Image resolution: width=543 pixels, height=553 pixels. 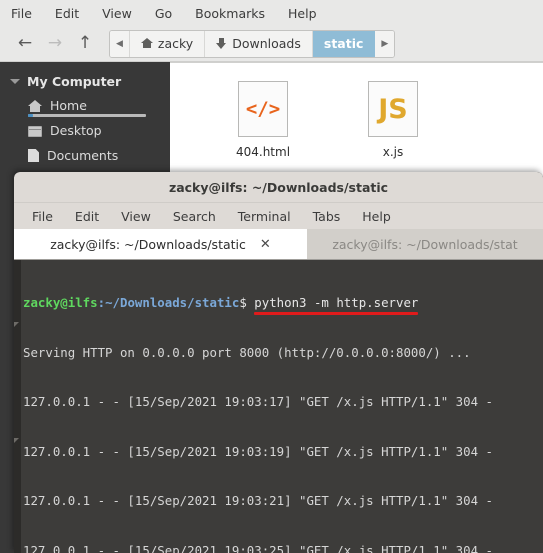 I want to click on sidebar-item-desktop: Desktop, so click(x=85, y=130).